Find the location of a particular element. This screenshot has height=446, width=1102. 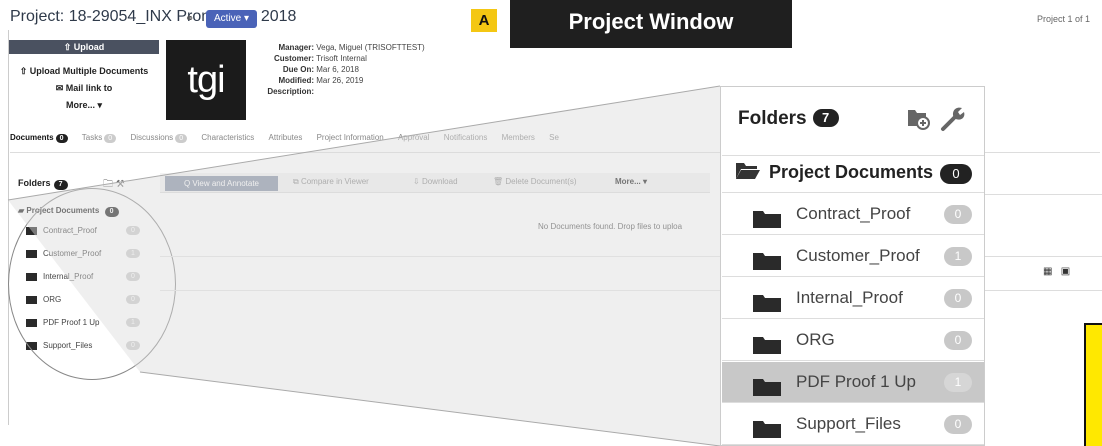

upload-button: ⇧ Upload is located at coordinates (84, 47).